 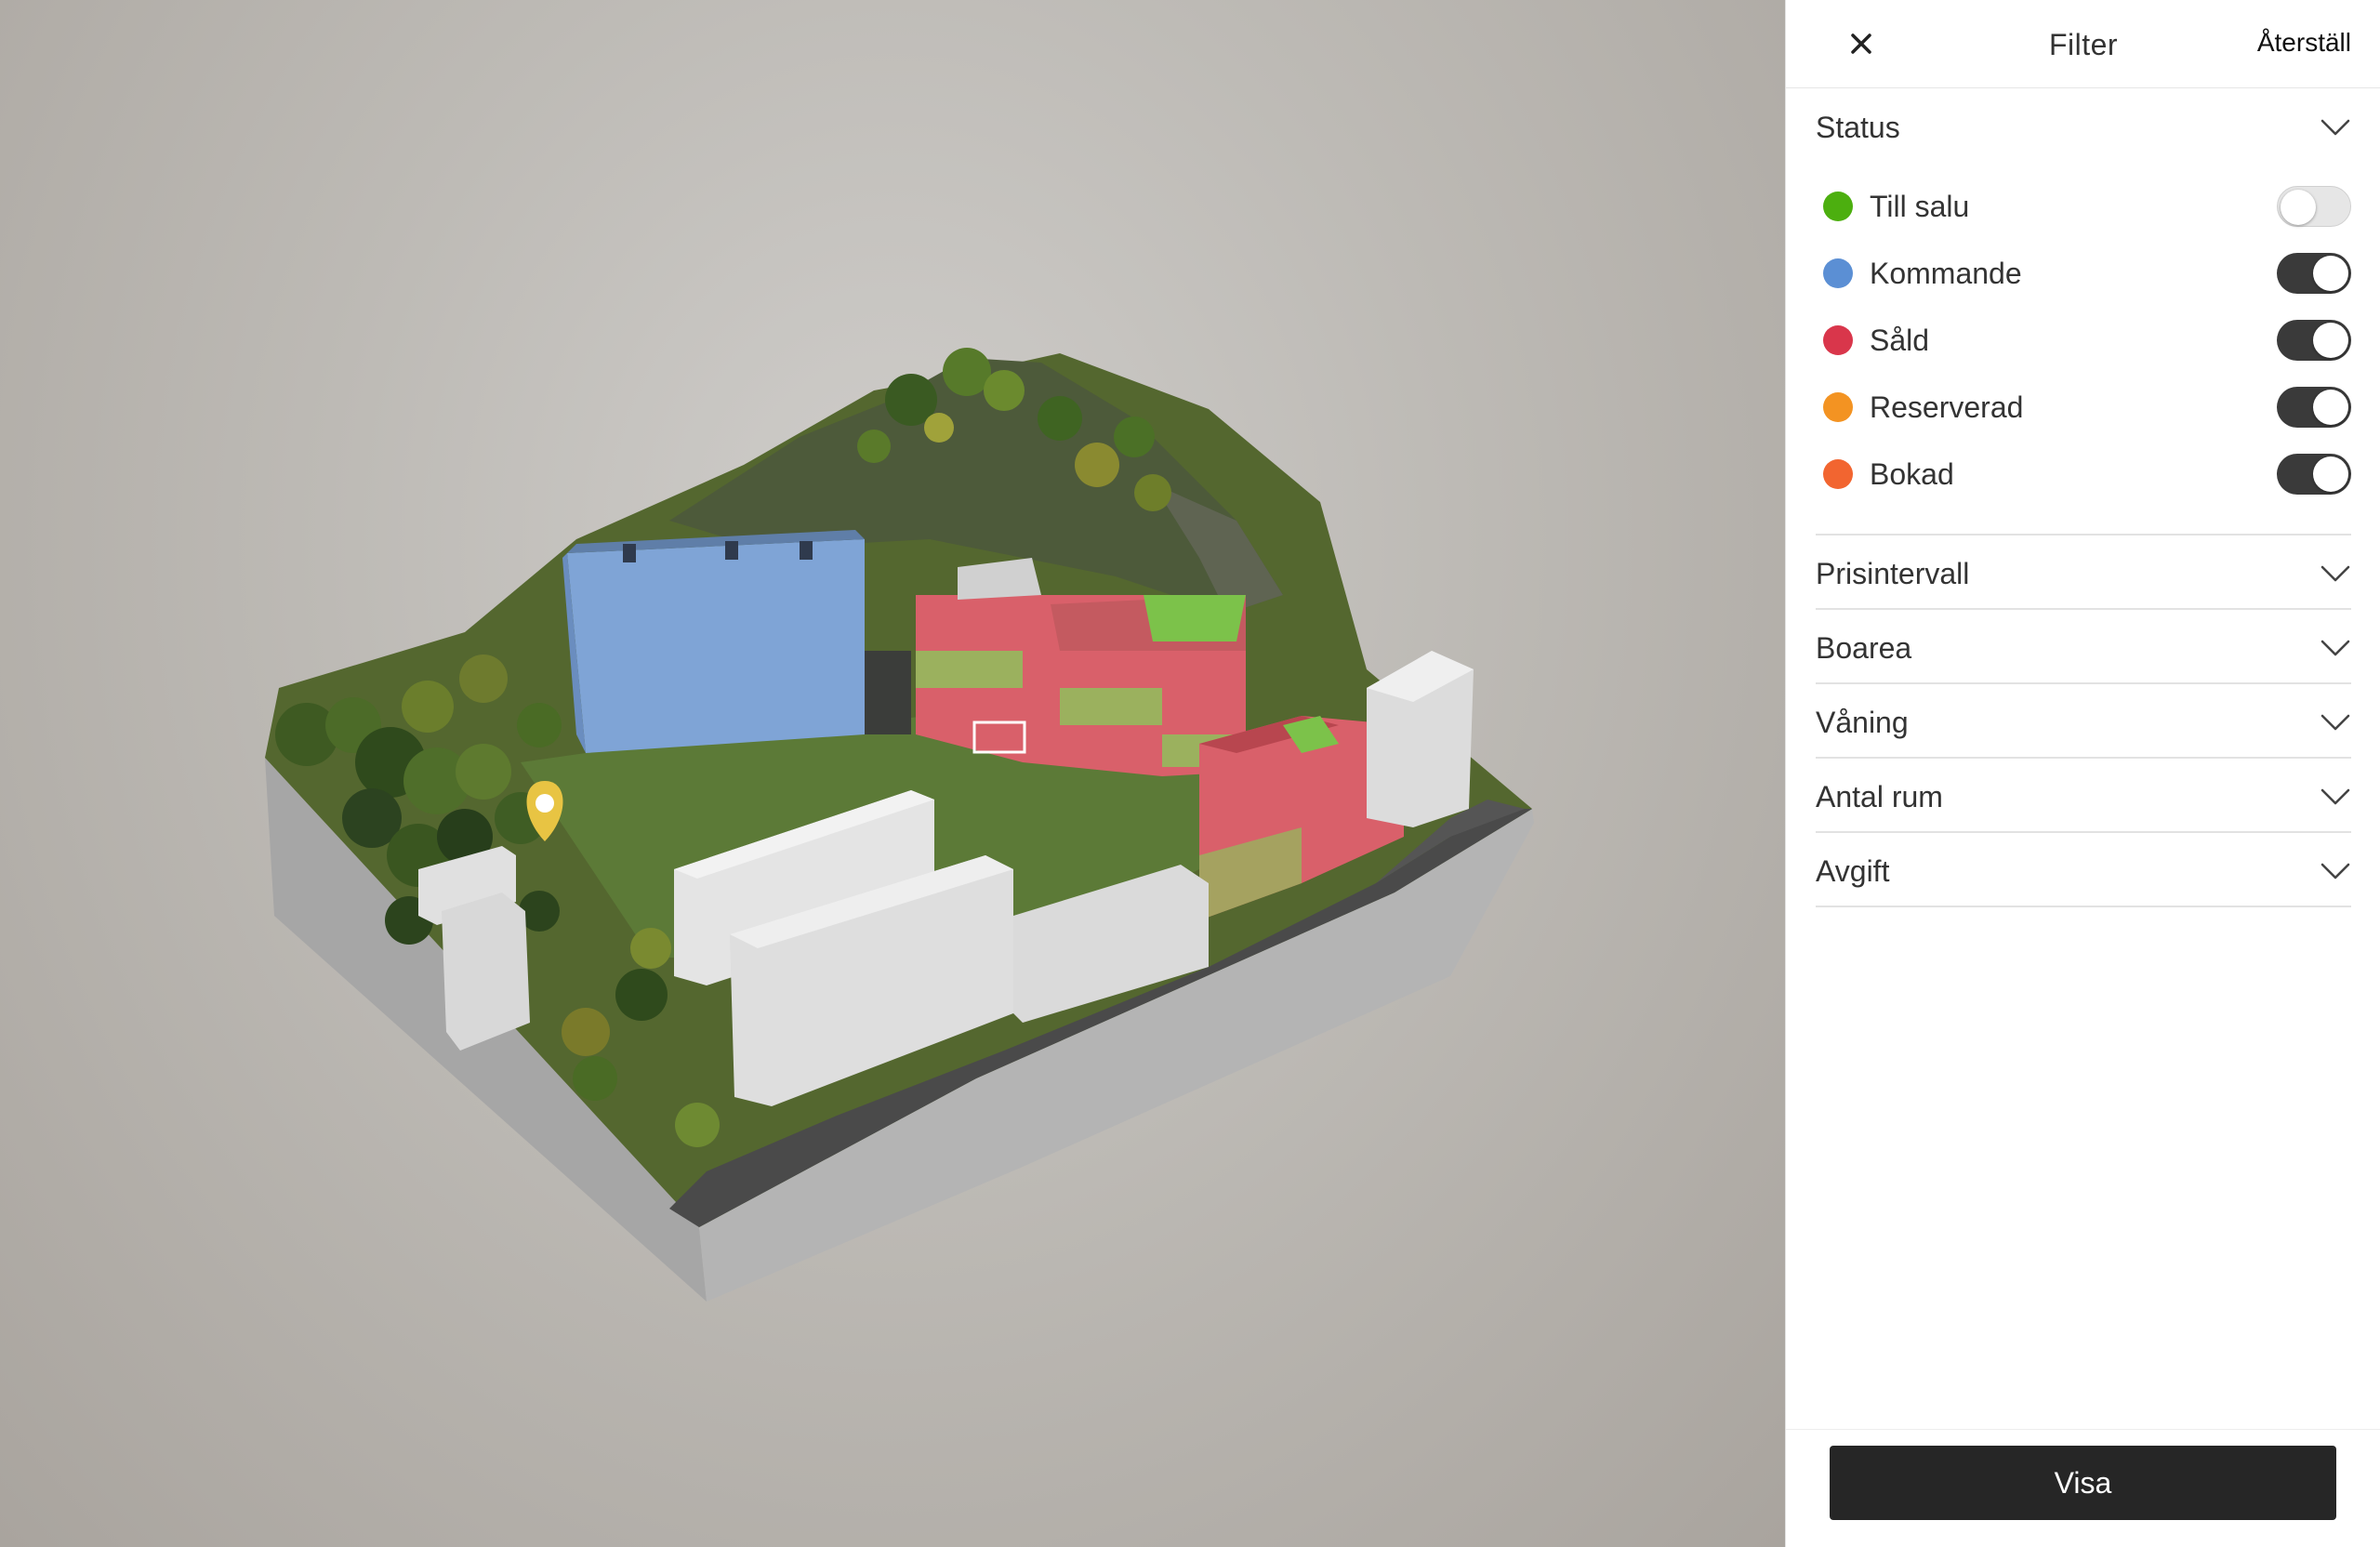 I want to click on prisintervall-header: Prisintervall, so click(x=2083, y=573).